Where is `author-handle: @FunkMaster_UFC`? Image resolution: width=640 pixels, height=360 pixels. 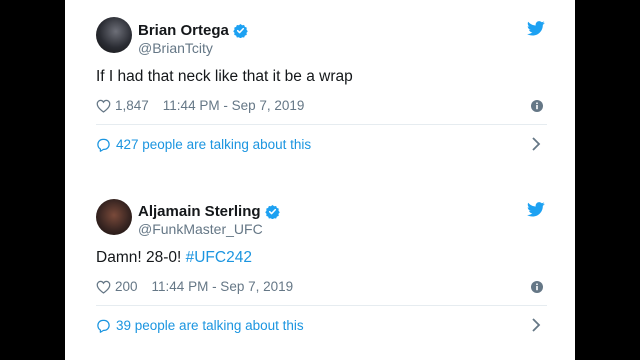 author-handle: @FunkMaster_UFC is located at coordinates (200, 229).